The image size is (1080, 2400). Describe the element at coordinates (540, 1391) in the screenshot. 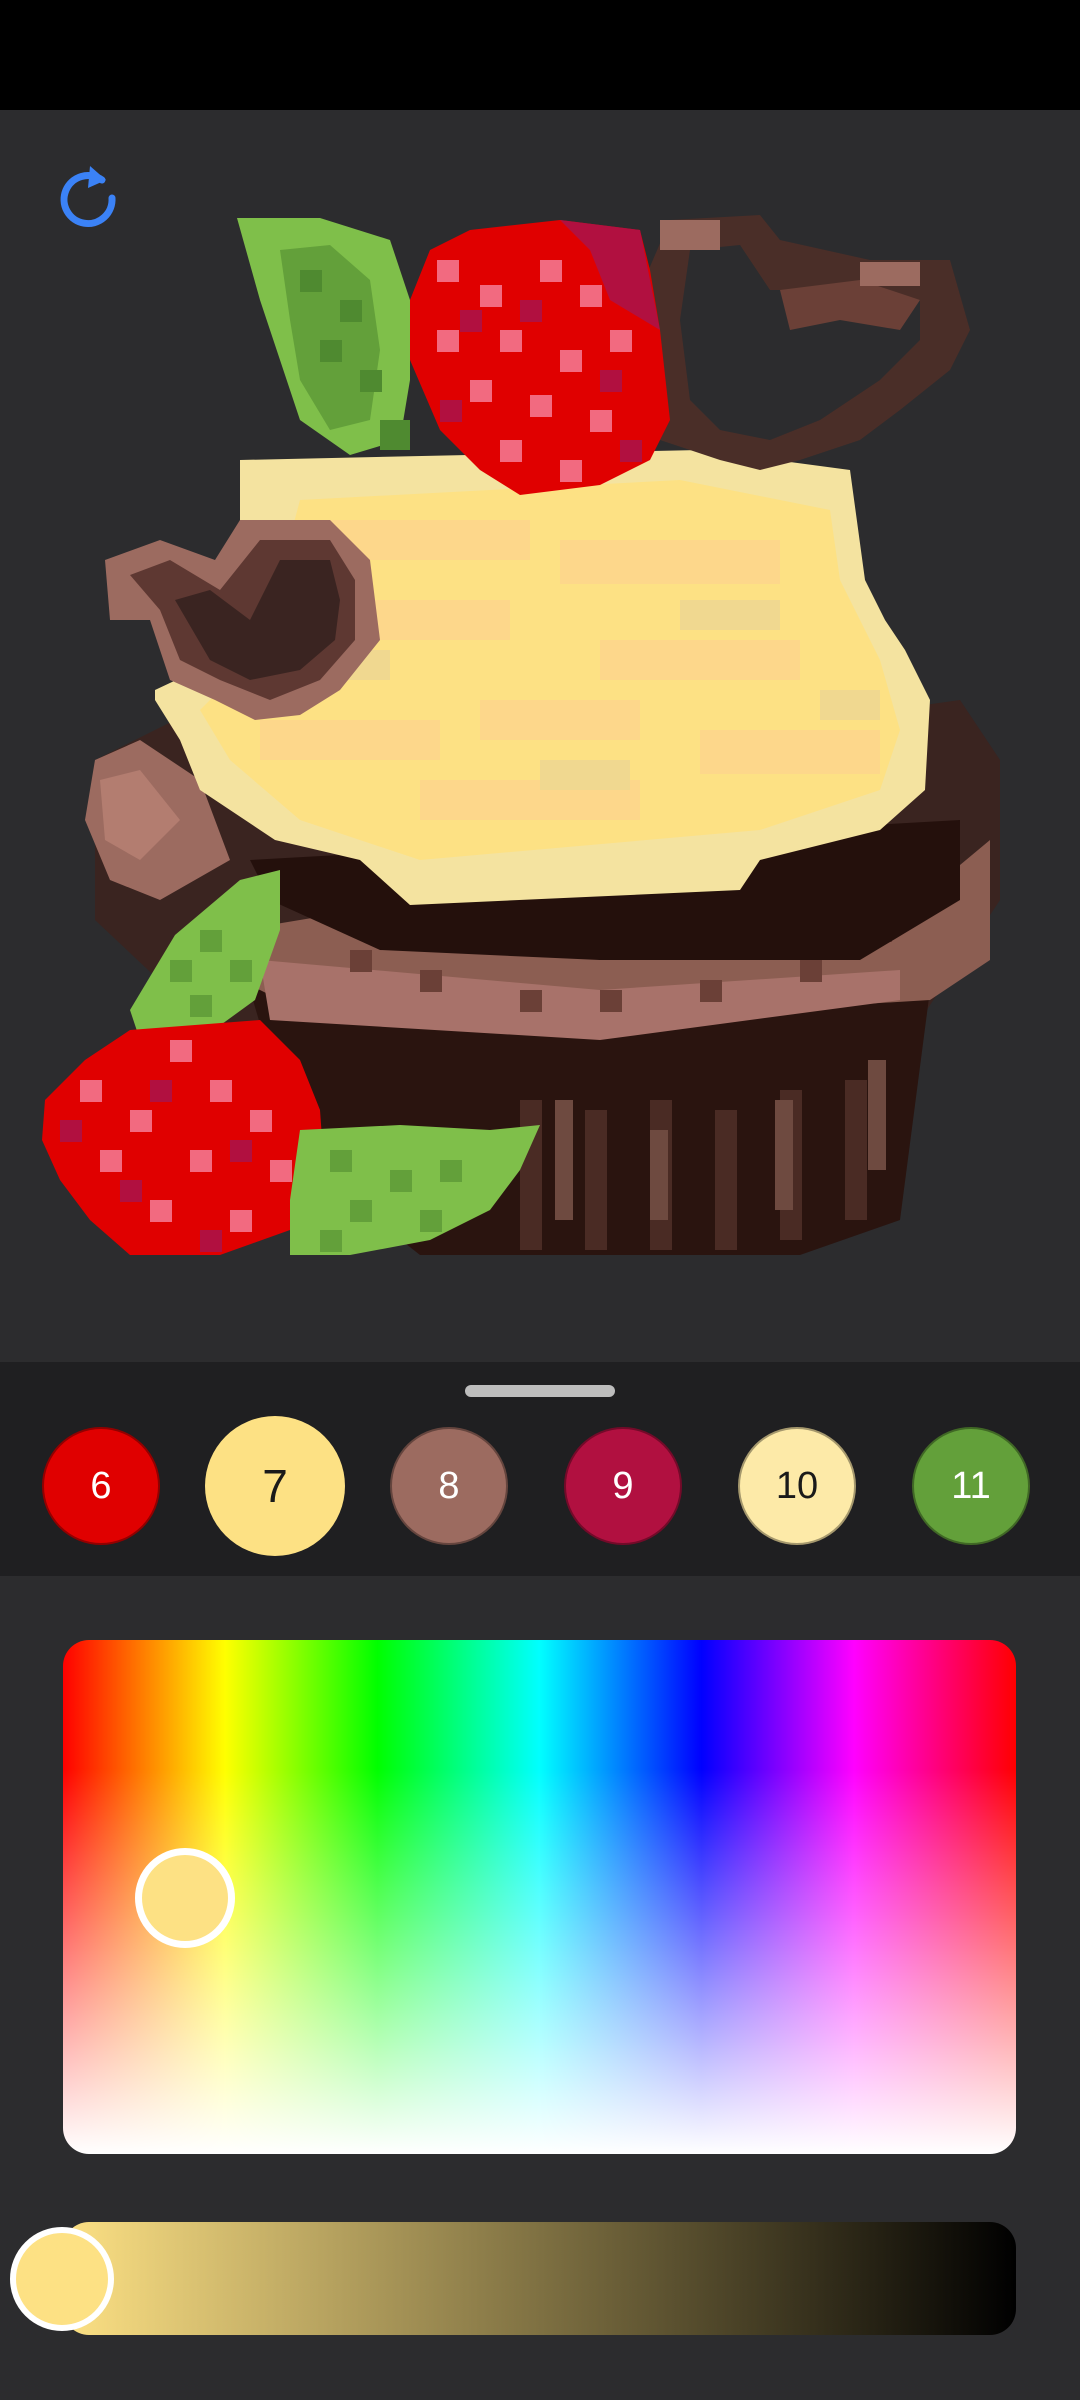

I see `drag-handle` at that location.